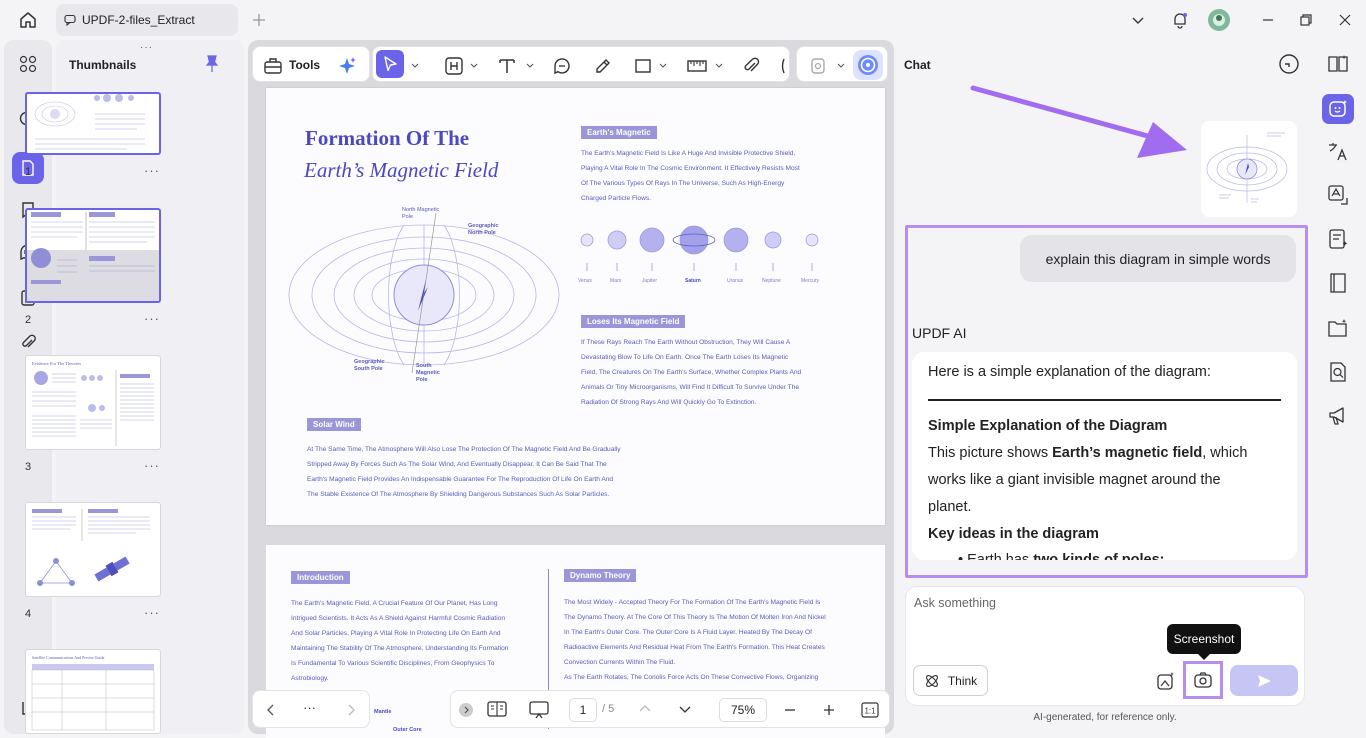 The image size is (1366, 738). Describe the element at coordinates (645, 709) in the screenshot. I see `chevron-up-icon` at that location.